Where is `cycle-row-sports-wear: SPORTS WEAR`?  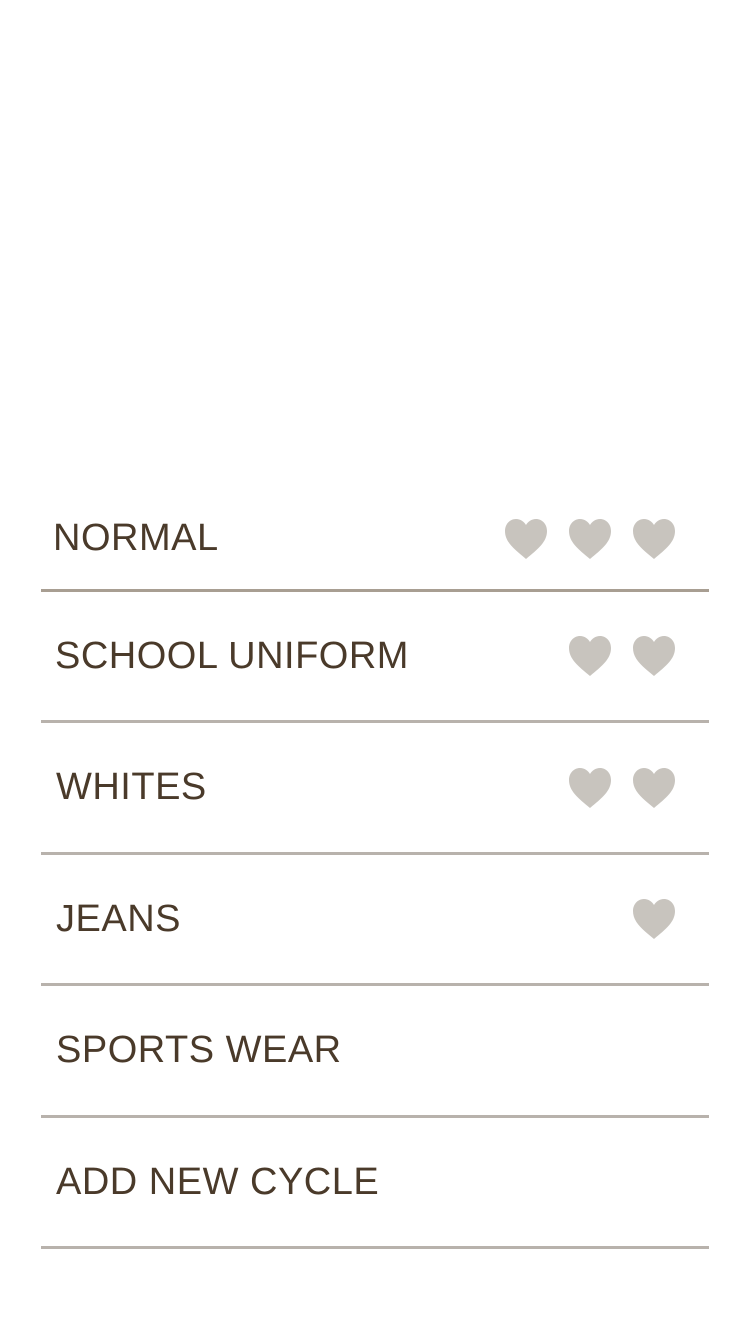 cycle-row-sports-wear: SPORTS WEAR is located at coordinates (375, 1052).